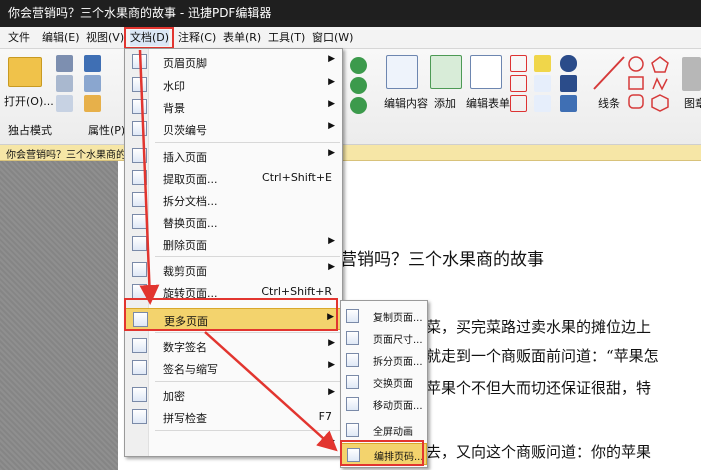 Image resolution: width=701 pixels, height=470 pixels. Describe the element at coordinates (518, 83) in the screenshot. I see `check-box-icon` at that location.